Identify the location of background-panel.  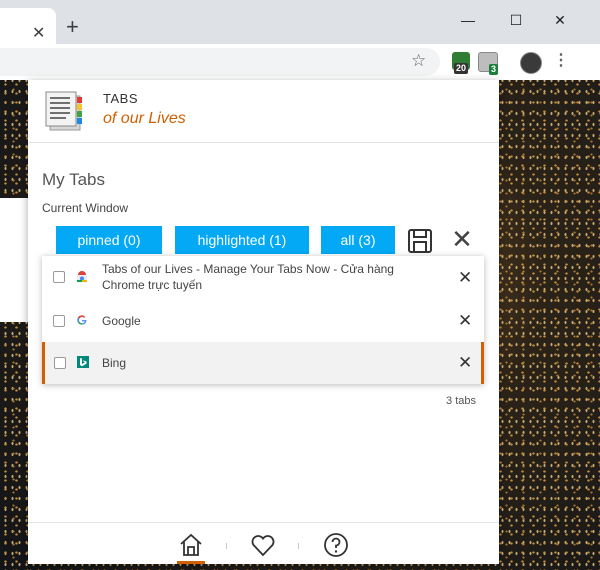
(14, 260).